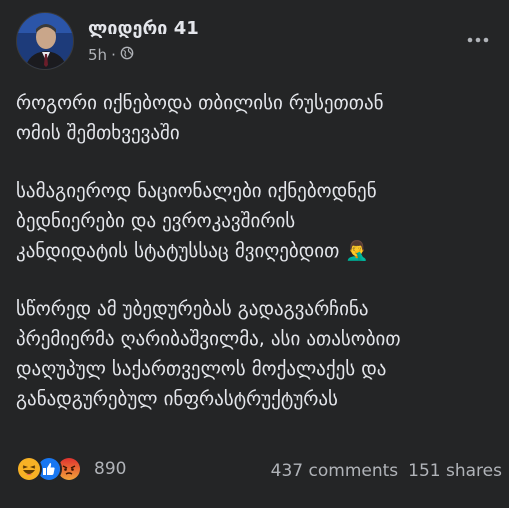  What do you see at coordinates (192, 309) in the screenshot?
I see `post-line: სწორედ ამ უბედურებას გადაგვარჩინა` at bounding box center [192, 309].